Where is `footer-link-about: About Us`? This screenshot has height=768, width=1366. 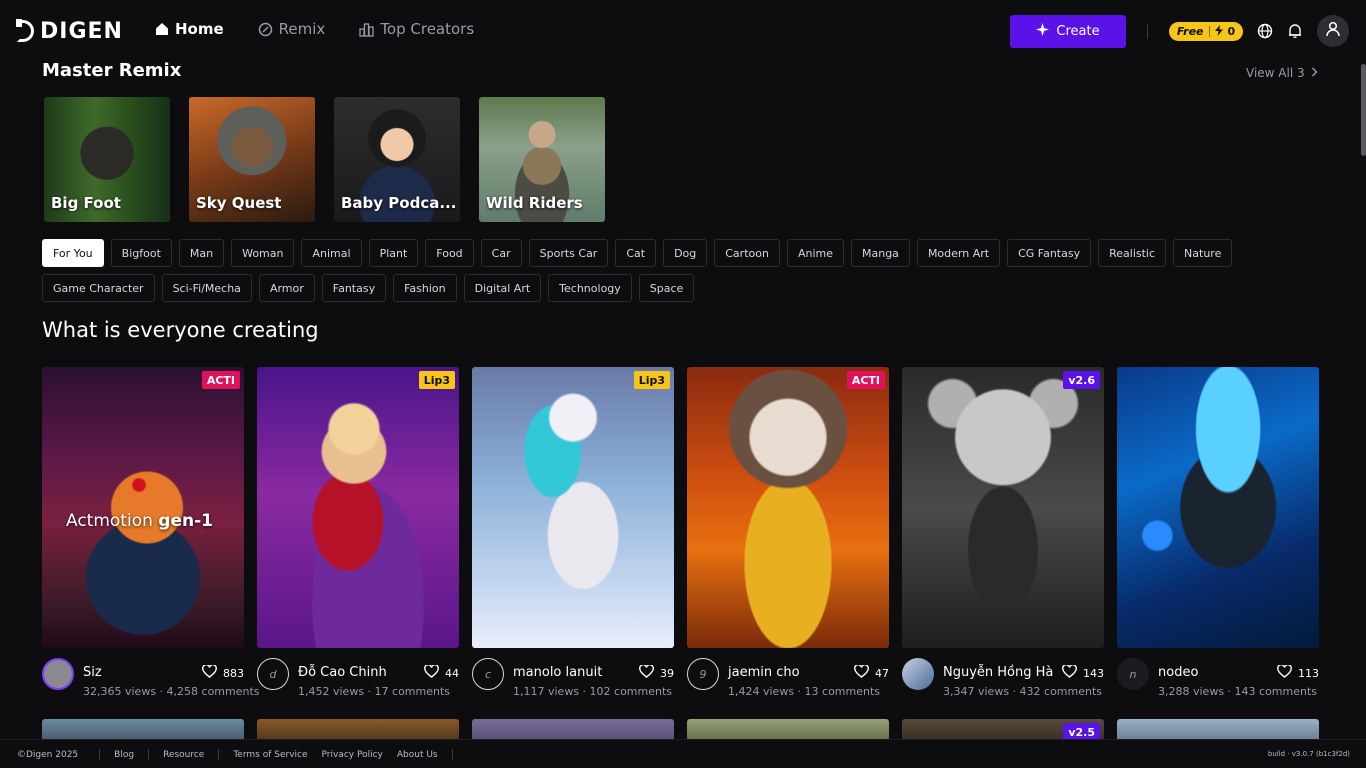 footer-link-about: About Us is located at coordinates (417, 755).